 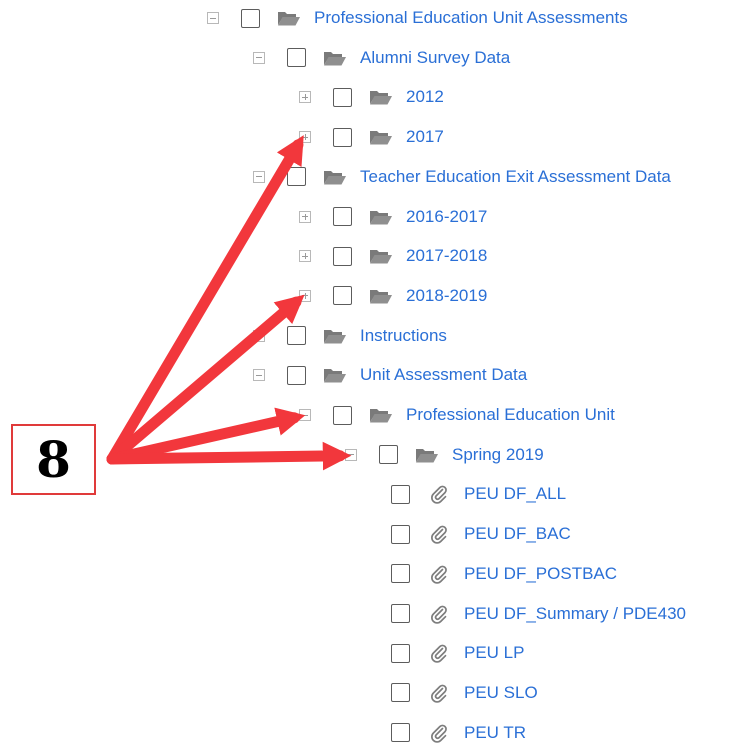 I want to click on tree-file-row: PEU SLO, so click(x=464, y=693).